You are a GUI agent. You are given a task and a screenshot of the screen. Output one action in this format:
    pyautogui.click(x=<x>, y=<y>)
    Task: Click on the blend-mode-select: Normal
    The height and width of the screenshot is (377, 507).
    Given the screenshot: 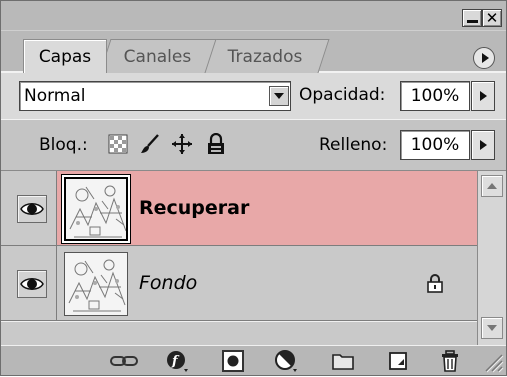 What is the action you would take?
    pyautogui.click(x=155, y=96)
    